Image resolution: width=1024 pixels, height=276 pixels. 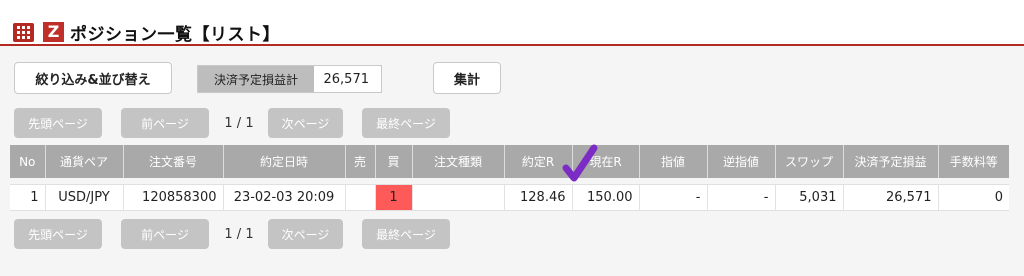 What do you see at coordinates (28, 161) in the screenshot?
I see `col-header-no: No` at bounding box center [28, 161].